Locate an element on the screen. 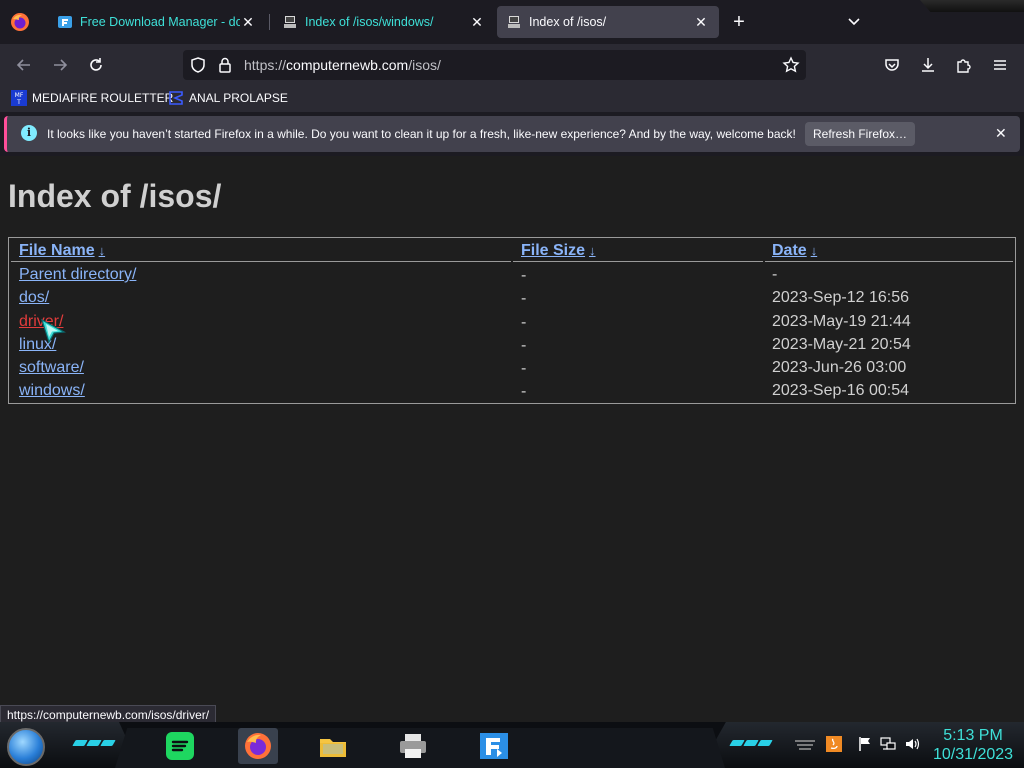 Image resolution: width=1024 pixels, height=768 pixels. pocket-button is located at coordinates (892, 65).